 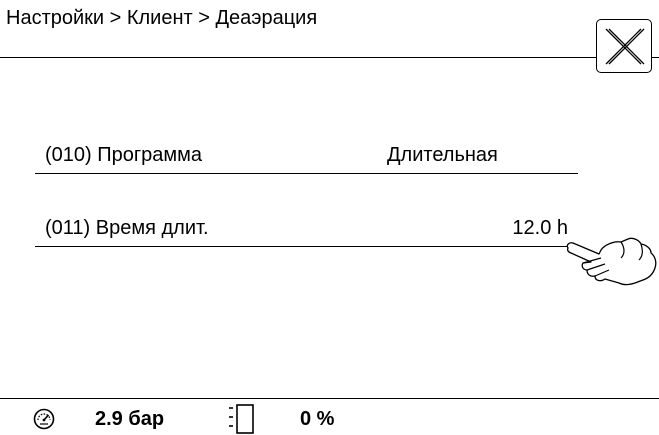 I want to click on setting-label: (011) Время длит., so click(x=127, y=228).